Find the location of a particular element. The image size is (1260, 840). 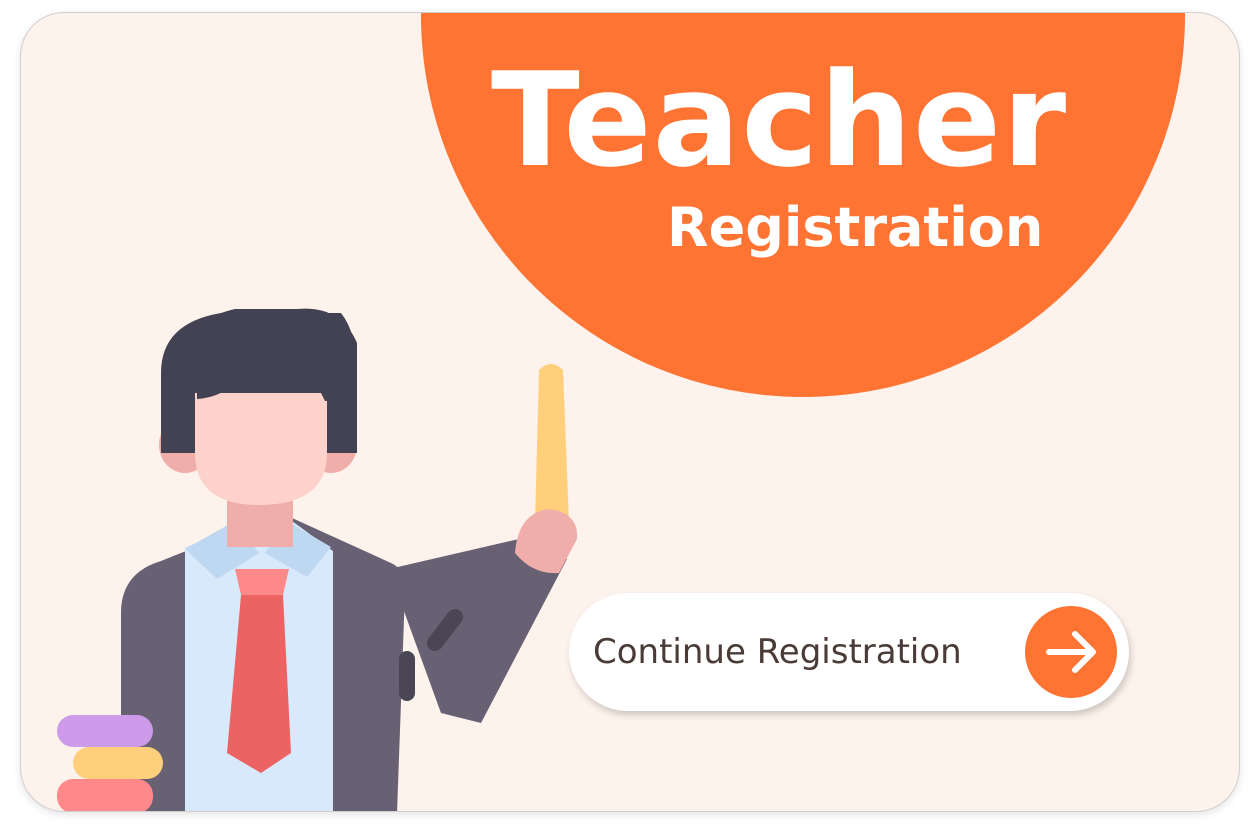

tie-knot is located at coordinates (262, 582).